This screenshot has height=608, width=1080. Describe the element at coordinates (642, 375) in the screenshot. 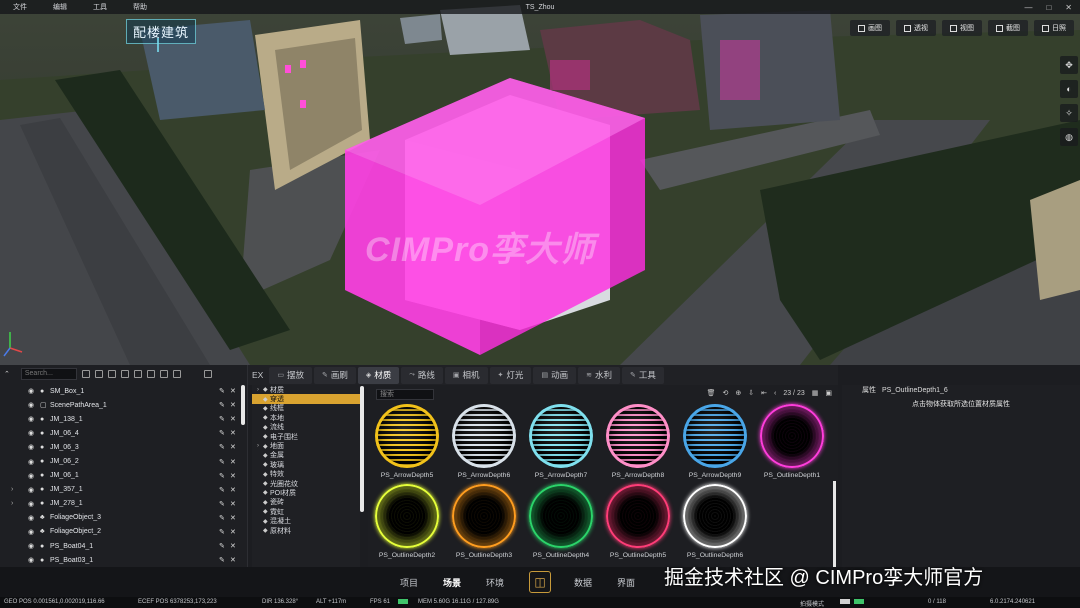

I see `tab-item: ✎ 工具` at that location.